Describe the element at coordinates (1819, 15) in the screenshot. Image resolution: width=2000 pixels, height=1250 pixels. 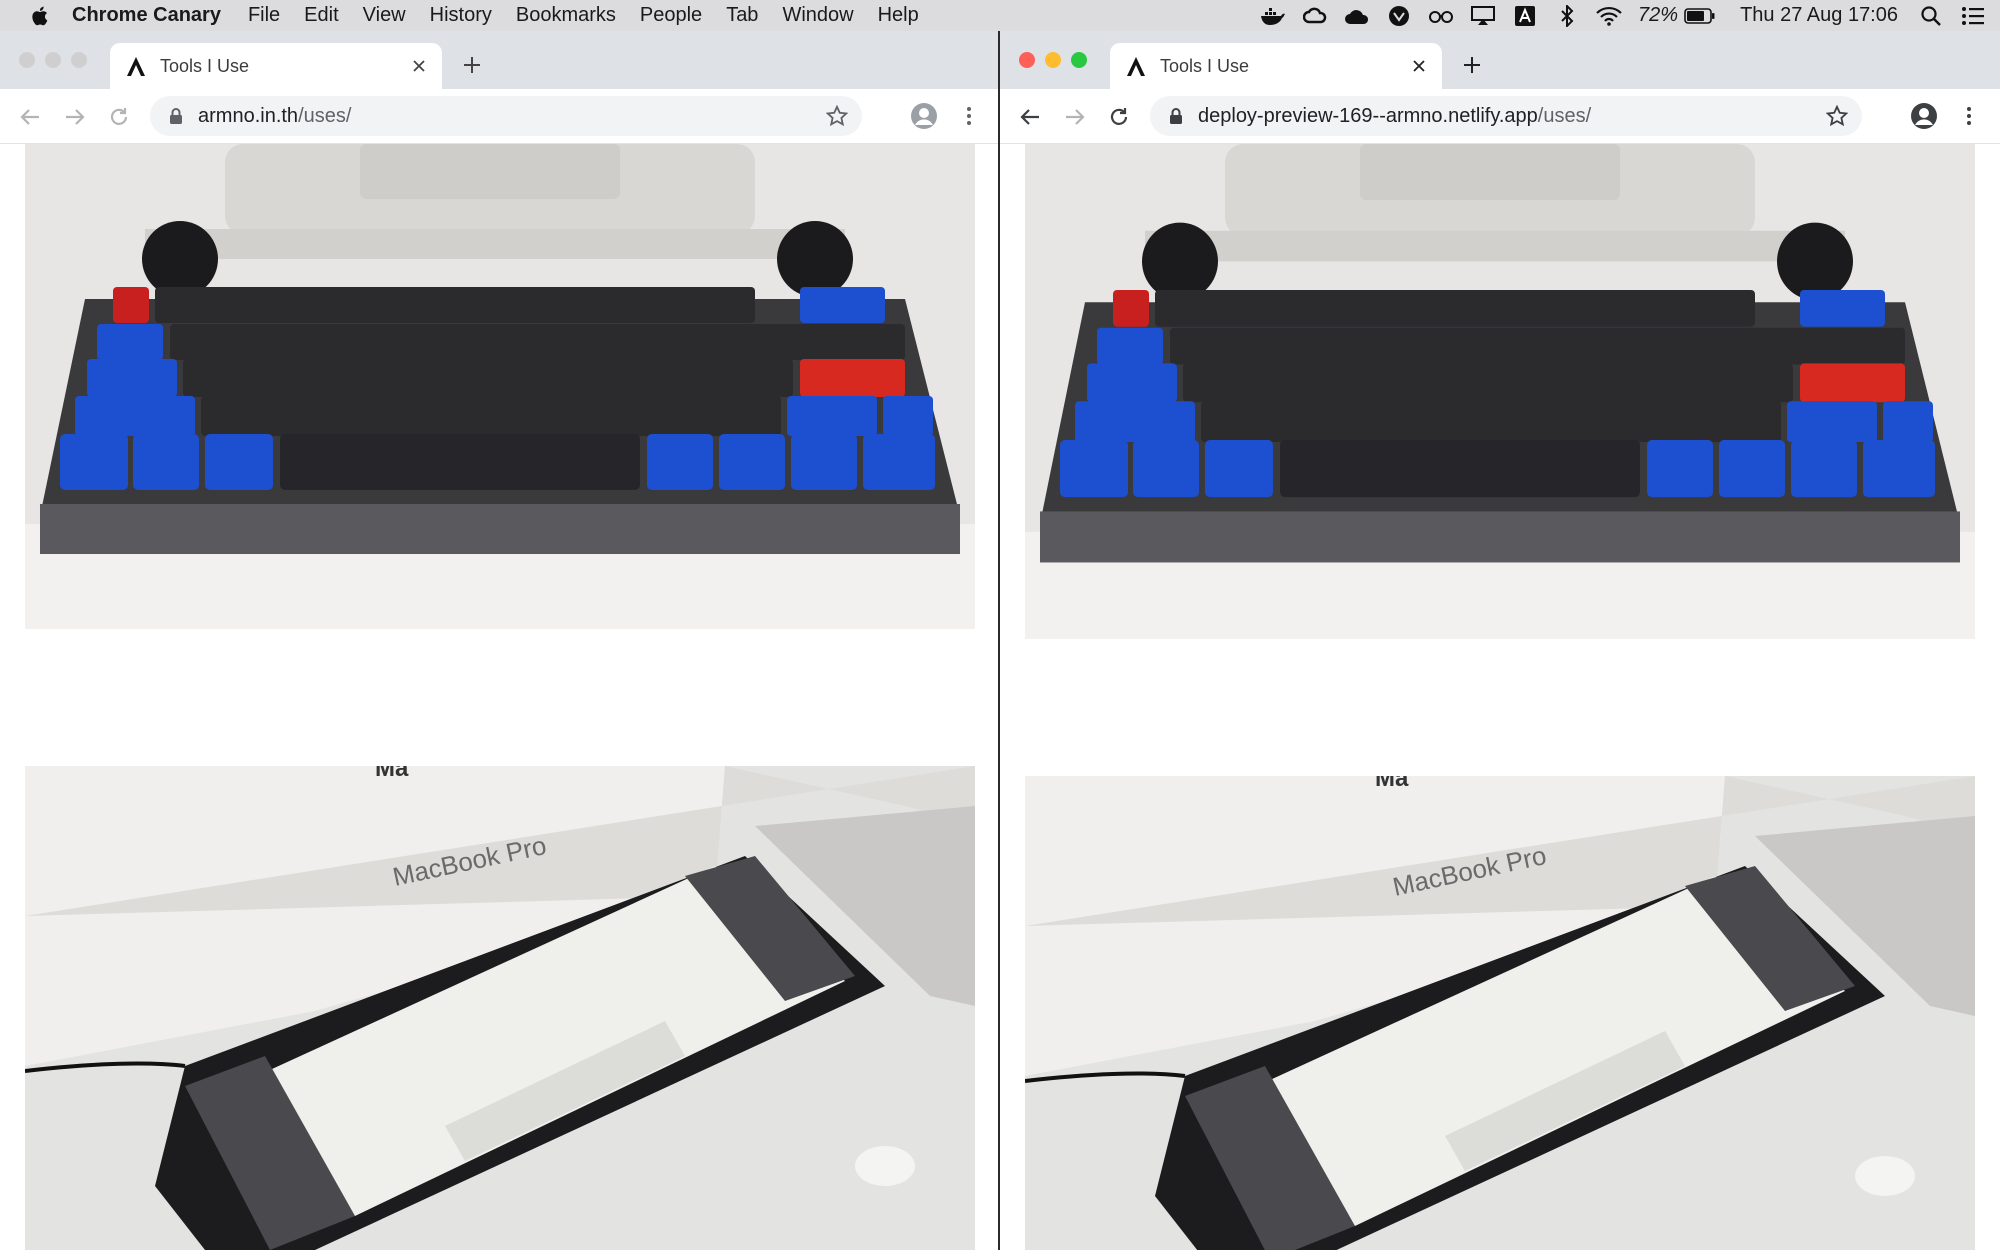
I see `clock: Thu 27 Aug 17:06` at that location.